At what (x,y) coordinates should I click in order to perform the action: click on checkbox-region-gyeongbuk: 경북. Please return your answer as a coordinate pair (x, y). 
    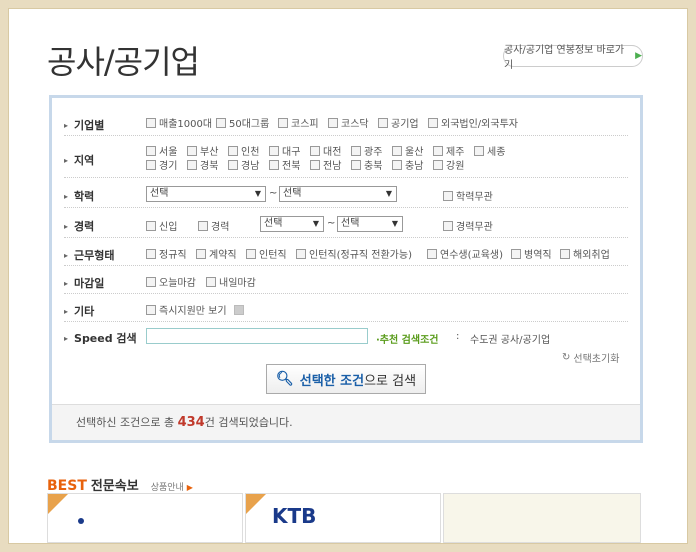
    Looking at the image, I should click on (202, 164).